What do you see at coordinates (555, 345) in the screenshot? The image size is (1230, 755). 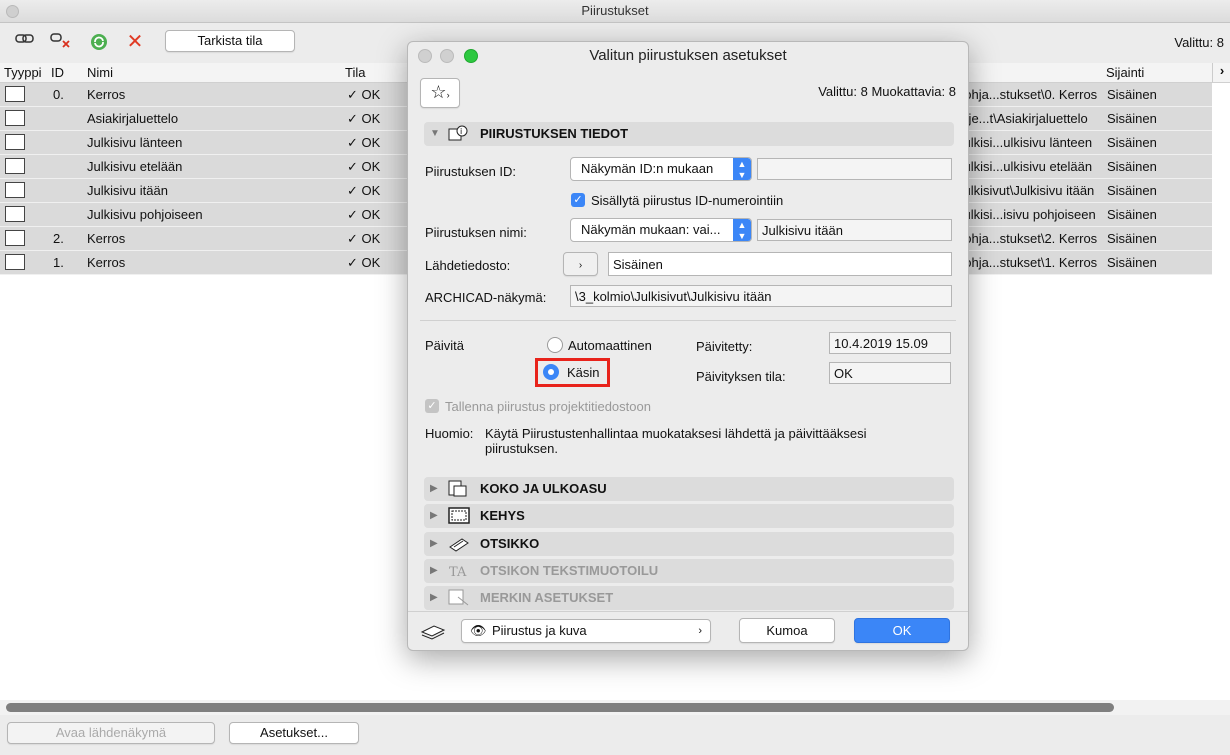 I see `automatic-radio` at bounding box center [555, 345].